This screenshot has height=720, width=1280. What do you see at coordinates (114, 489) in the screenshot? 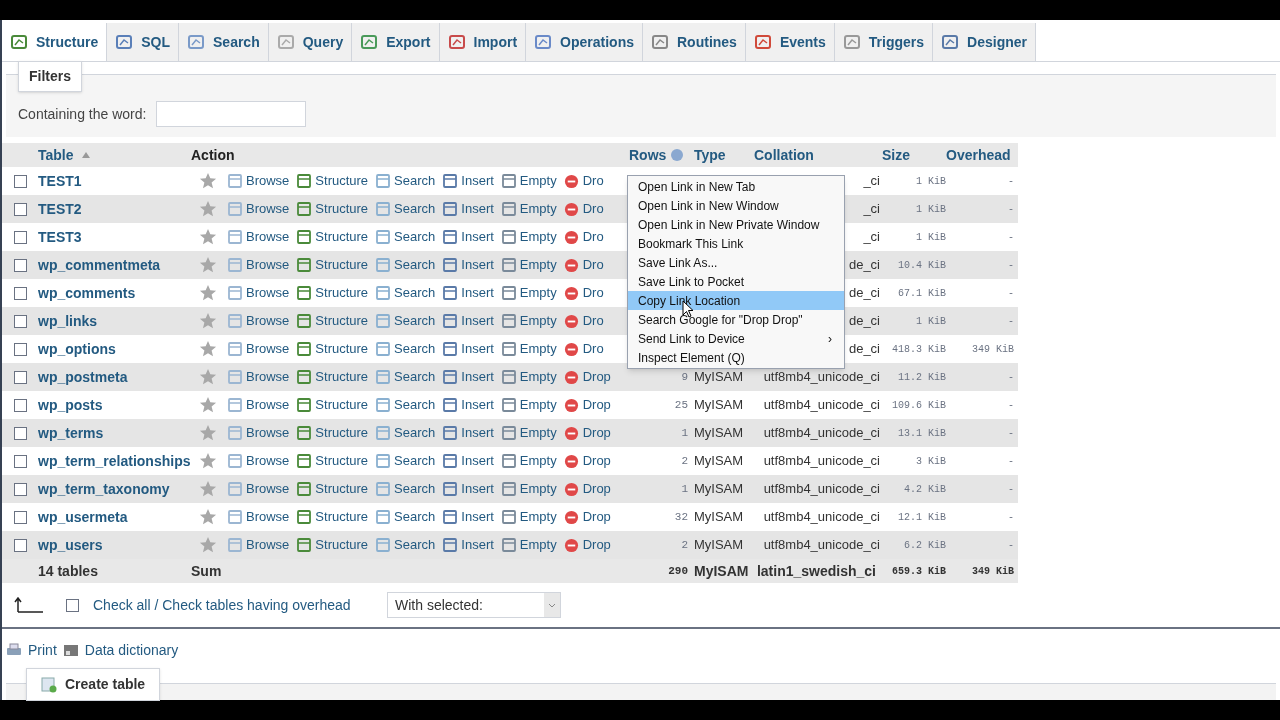
I see `table-name-link: wp_term_taxonomy` at bounding box center [114, 489].